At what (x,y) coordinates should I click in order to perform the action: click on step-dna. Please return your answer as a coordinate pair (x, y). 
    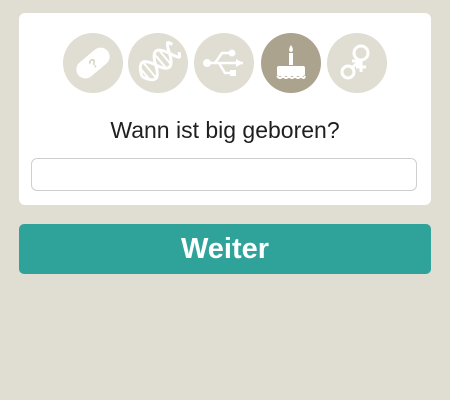
    Looking at the image, I should click on (158, 63).